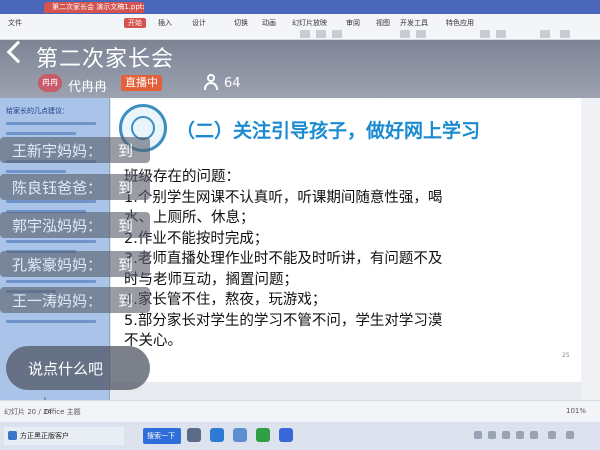 Image resolution: width=600 pixels, height=450 pixels. What do you see at coordinates (15, 23) in the screenshot?
I see `menu-file: 文件` at bounding box center [15, 23].